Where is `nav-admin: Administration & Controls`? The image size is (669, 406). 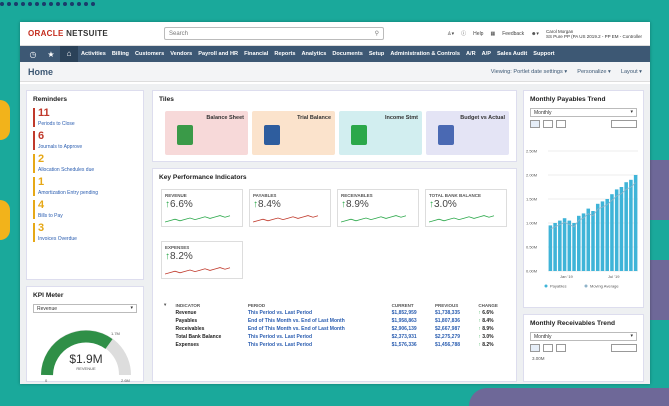
nav-admin: Administration & Controls is located at coordinates (425, 54).